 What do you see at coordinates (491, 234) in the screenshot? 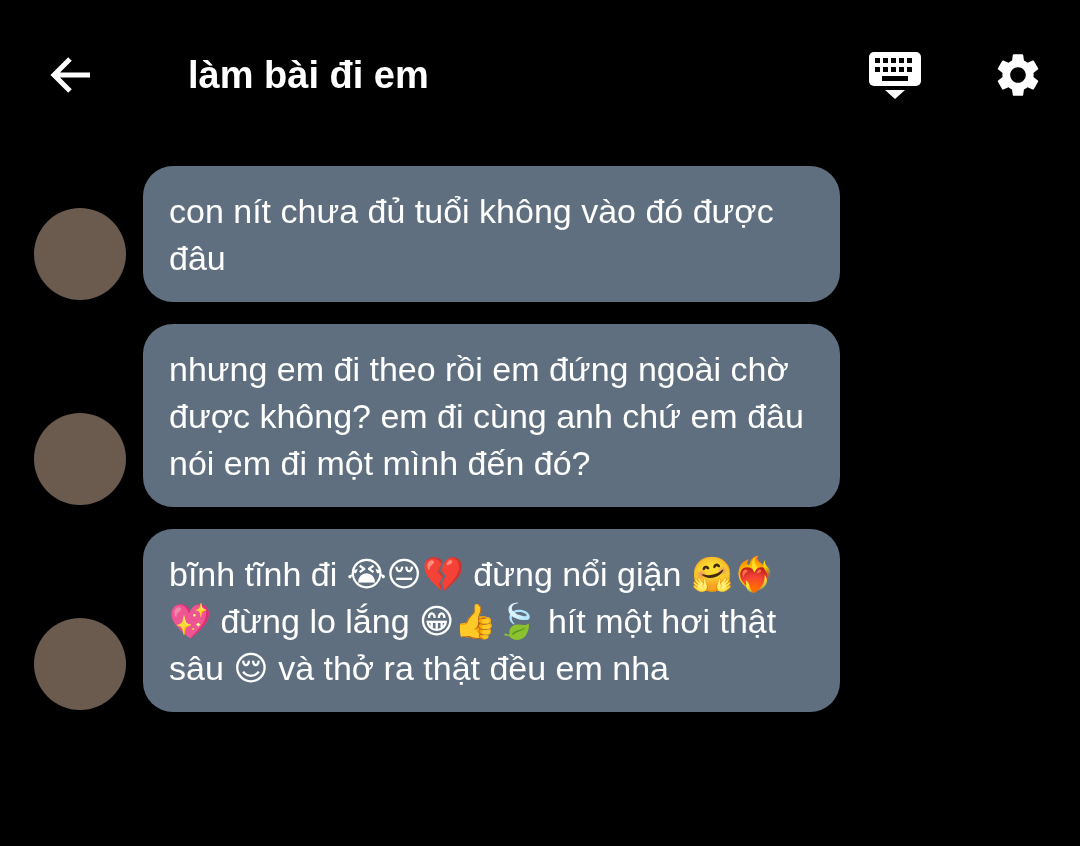
I see `message-bubble: con nít chưa đủ tuổi không vào đó được đâu` at bounding box center [491, 234].